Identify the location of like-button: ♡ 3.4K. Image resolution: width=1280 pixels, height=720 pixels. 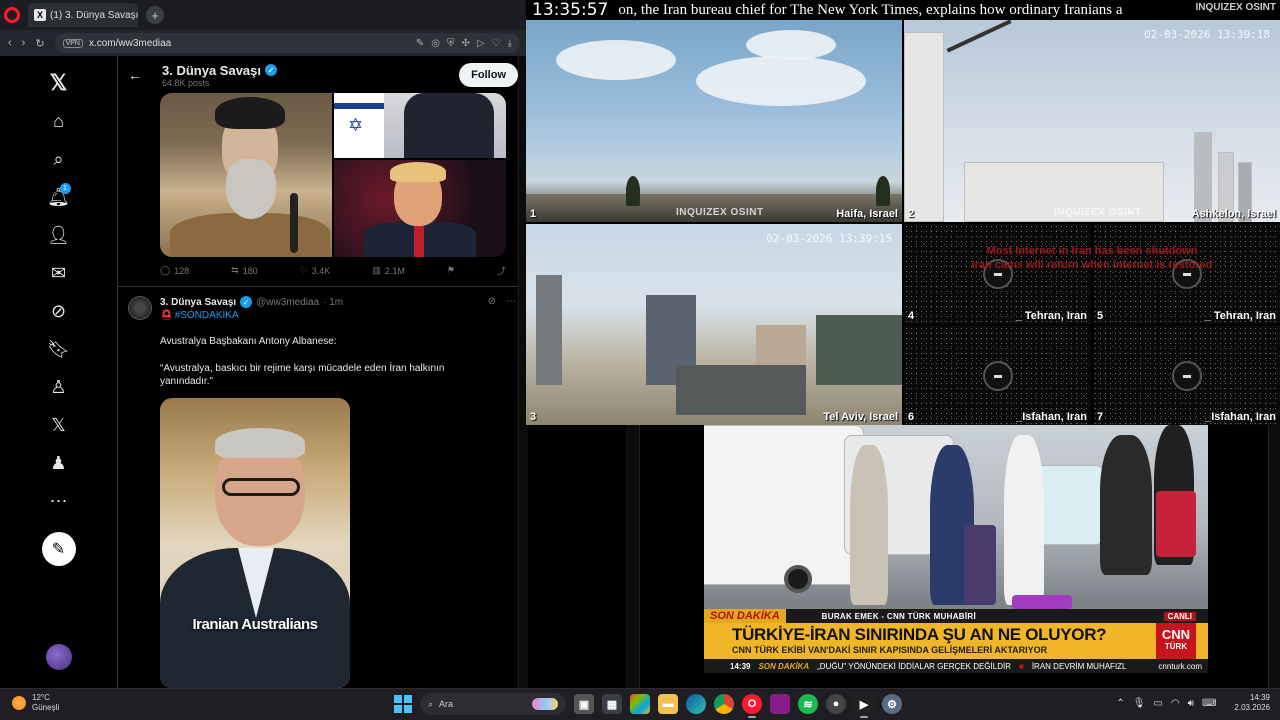
(315, 270).